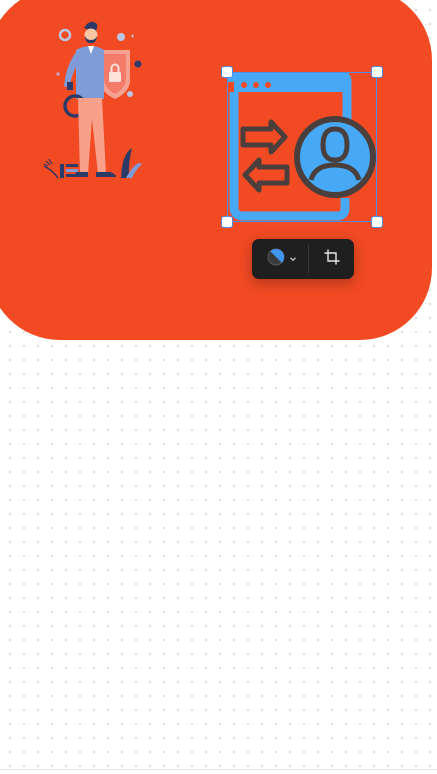 This screenshot has width=437, height=774. I want to click on resize-handle-top-right, so click(377, 72).